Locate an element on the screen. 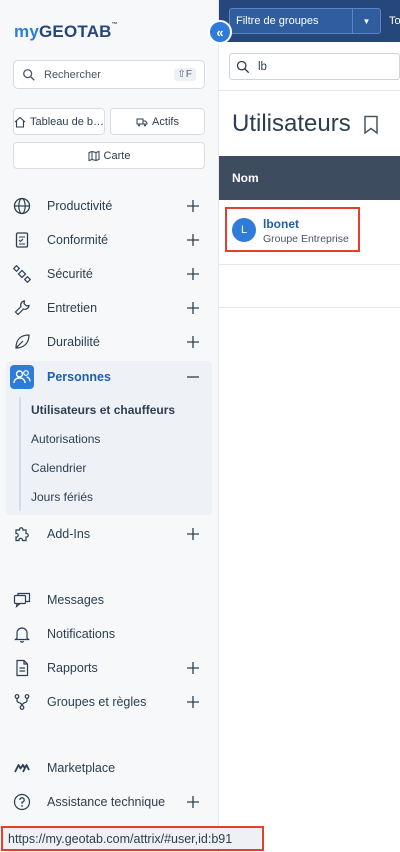 This screenshot has height=852, width=400. globe-icon is located at coordinates (22, 206).